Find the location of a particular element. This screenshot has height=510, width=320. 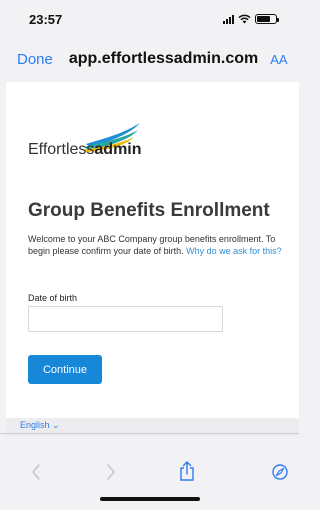

status-icons is located at coordinates (251, 19).